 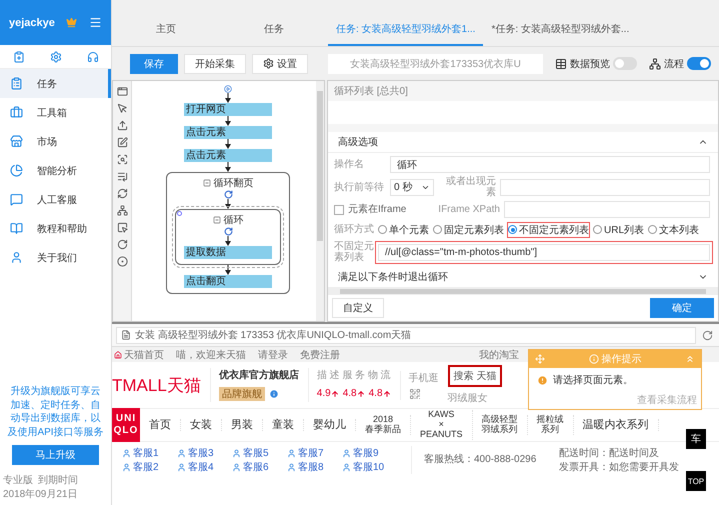 I want to click on nav-link: KAWS × PEANUTS, so click(x=442, y=425).